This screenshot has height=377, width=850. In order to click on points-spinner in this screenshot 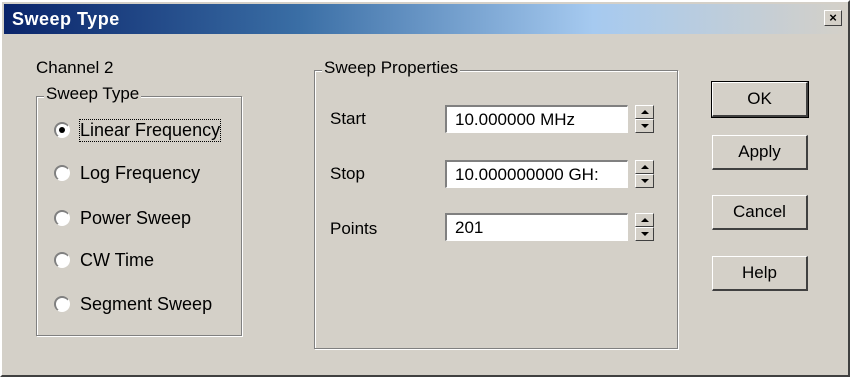, I will do `click(644, 227)`.